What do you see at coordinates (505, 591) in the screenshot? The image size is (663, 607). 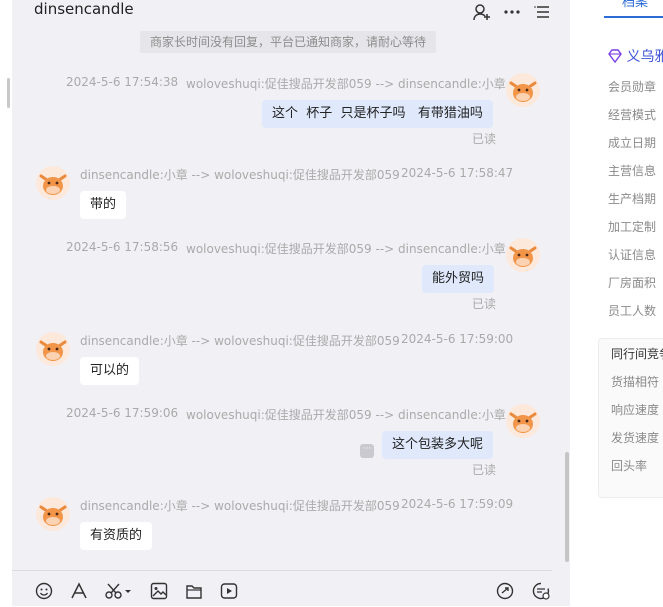 I see `quick-reply-icon` at bounding box center [505, 591].